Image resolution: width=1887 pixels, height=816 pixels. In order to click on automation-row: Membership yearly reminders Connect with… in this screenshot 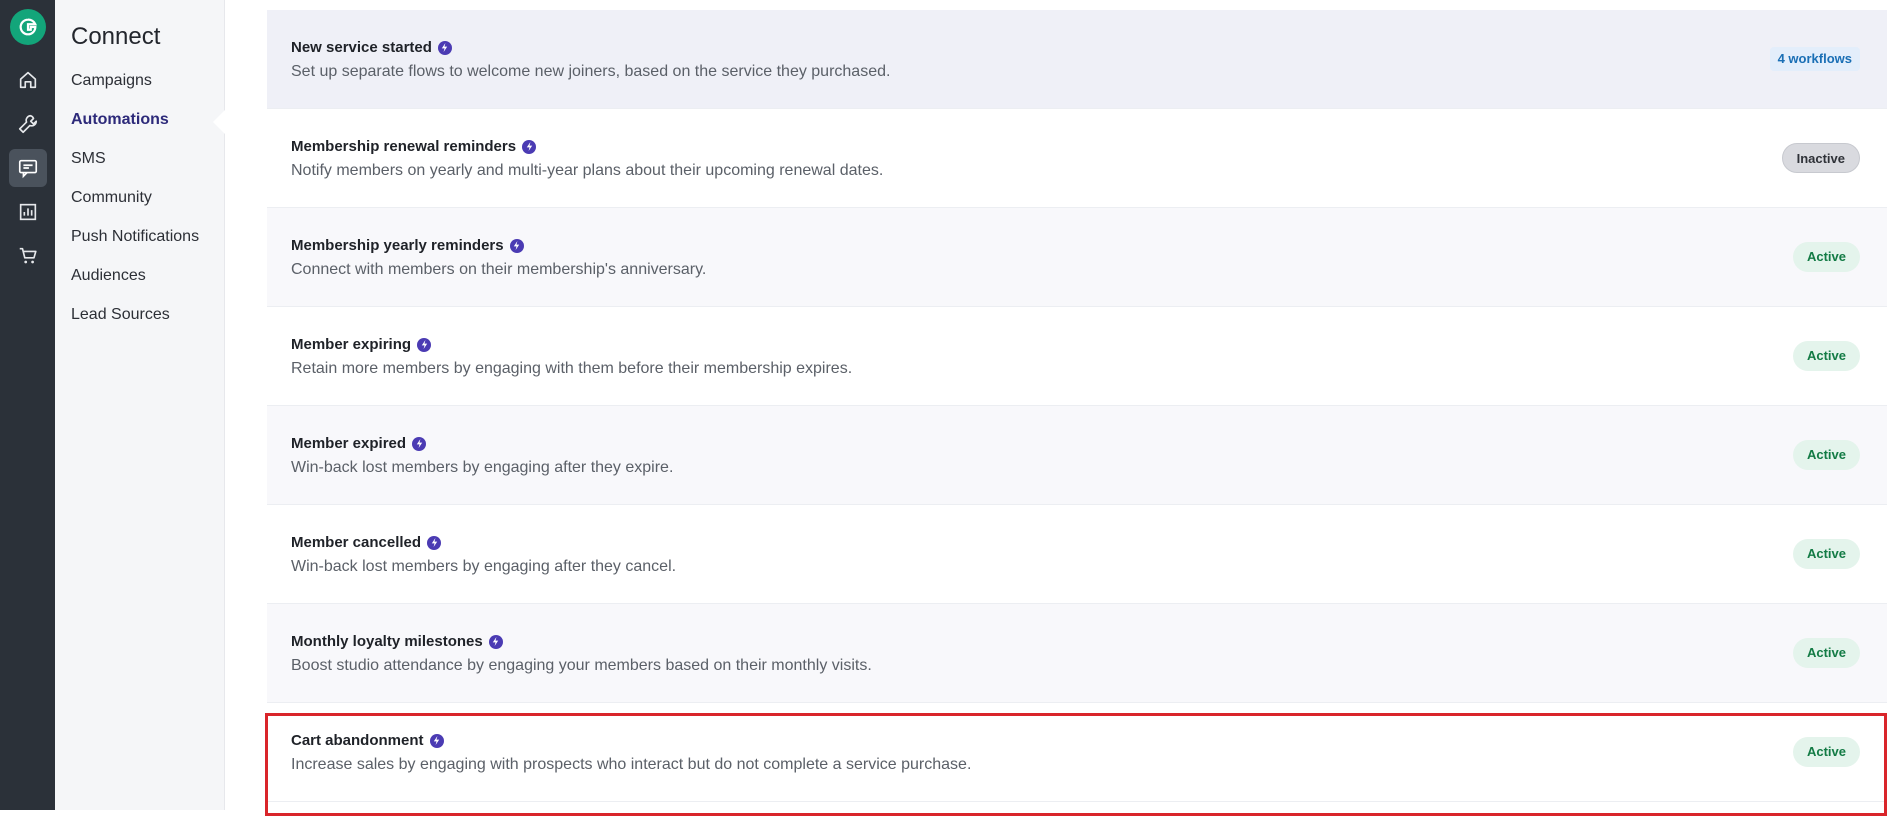, I will do `click(1077, 257)`.